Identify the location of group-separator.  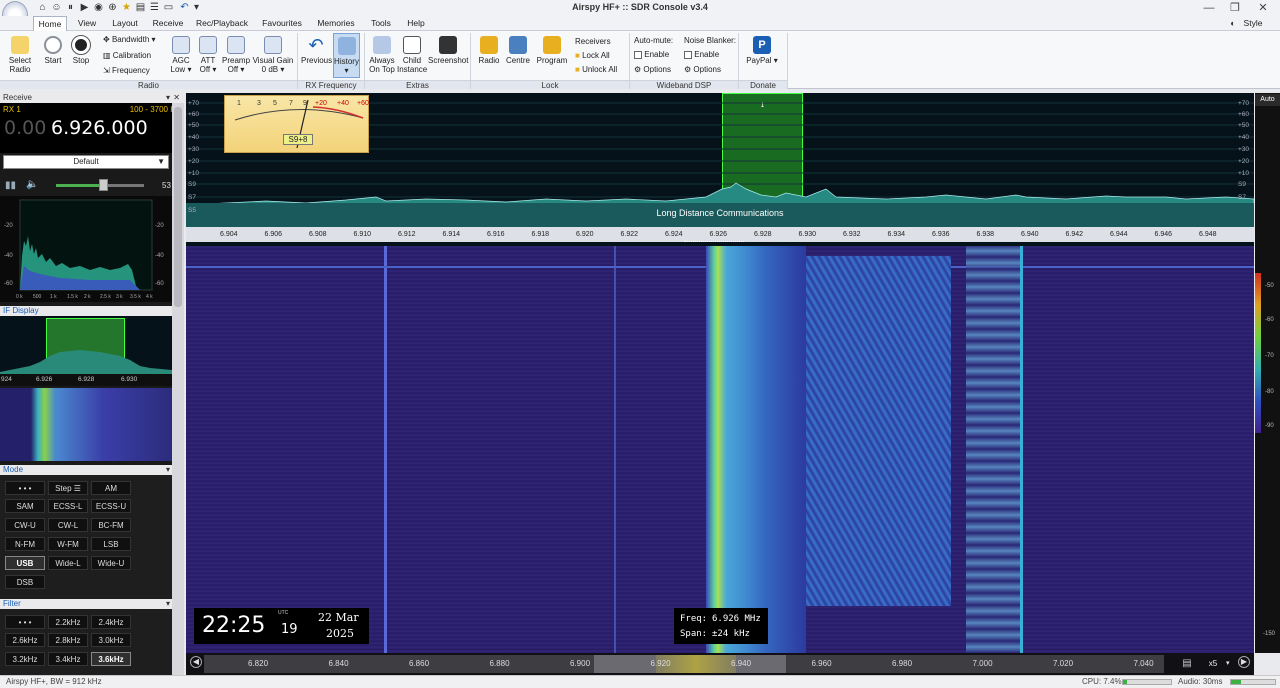
(787, 61).